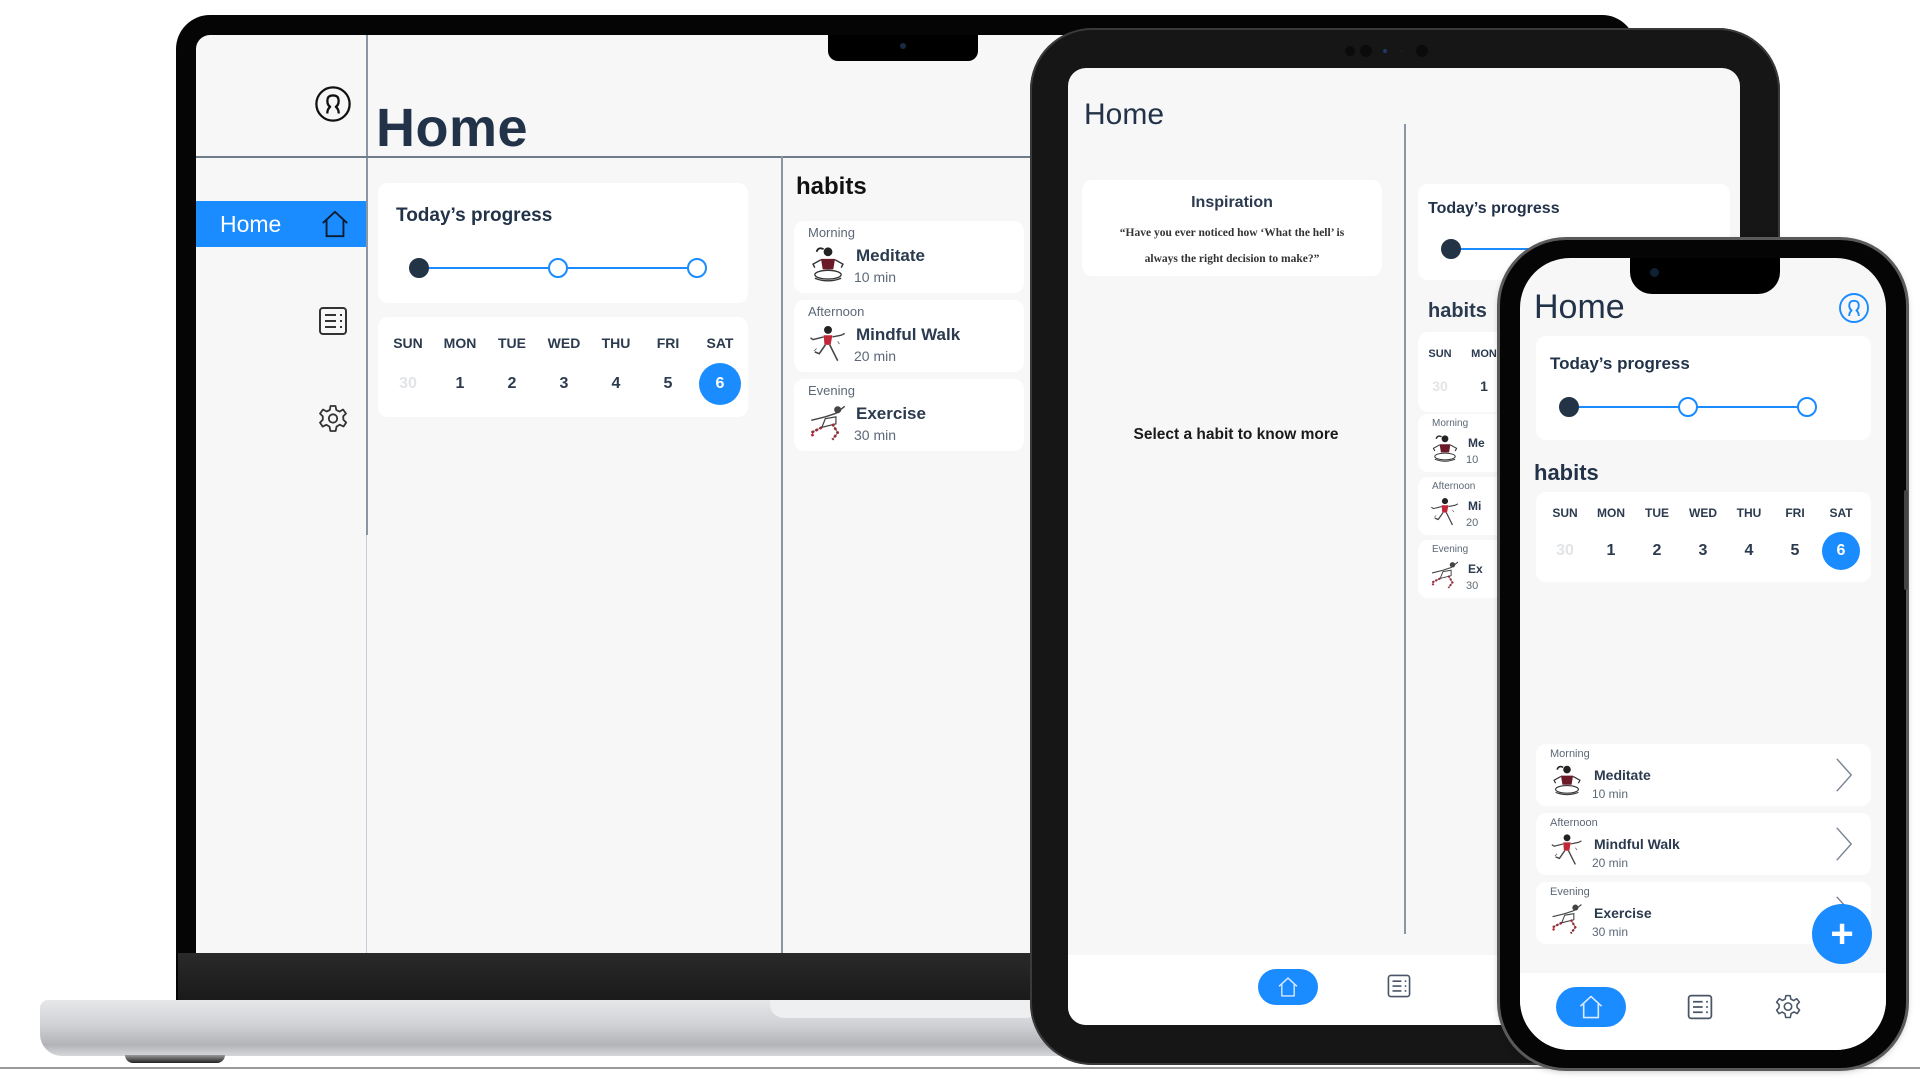 This screenshot has width=1920, height=1080. What do you see at coordinates (1405, 529) in the screenshot?
I see `content-divider` at bounding box center [1405, 529].